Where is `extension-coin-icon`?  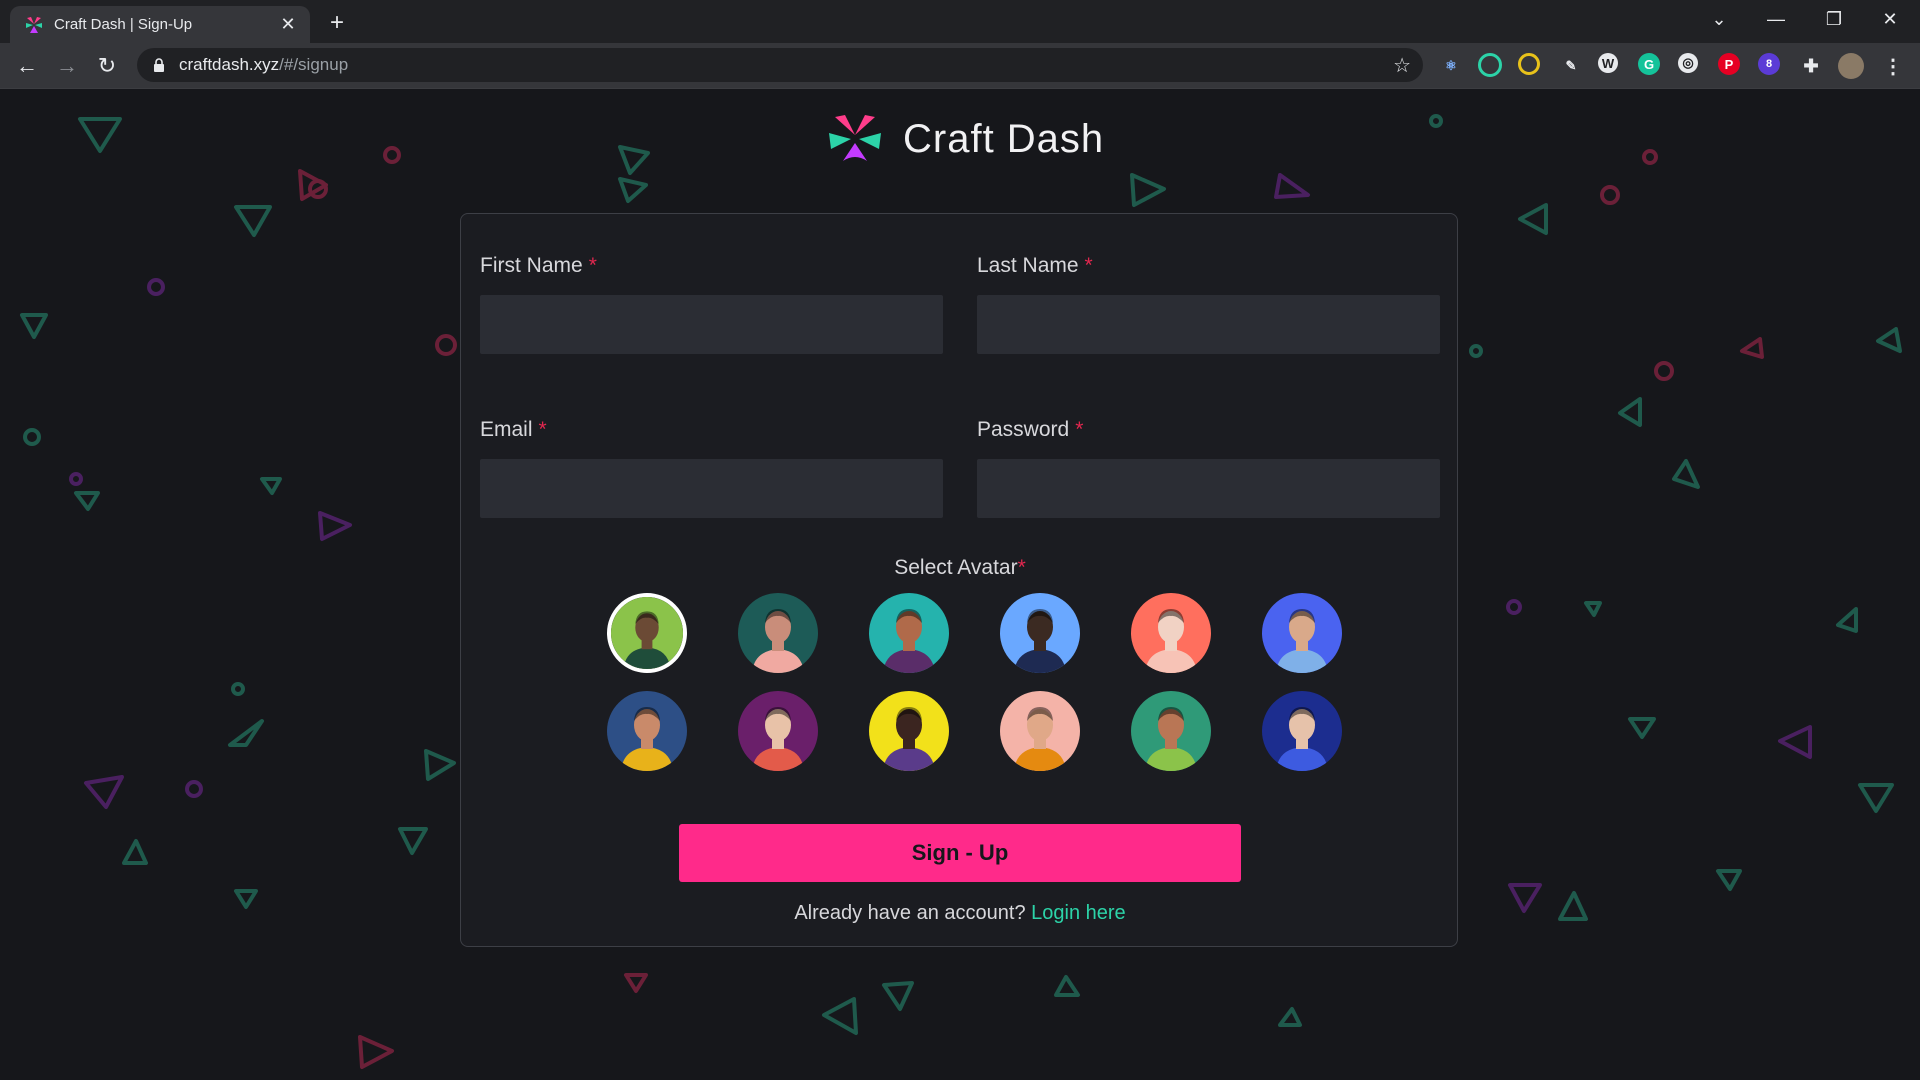 extension-coin-icon is located at coordinates (1529, 64).